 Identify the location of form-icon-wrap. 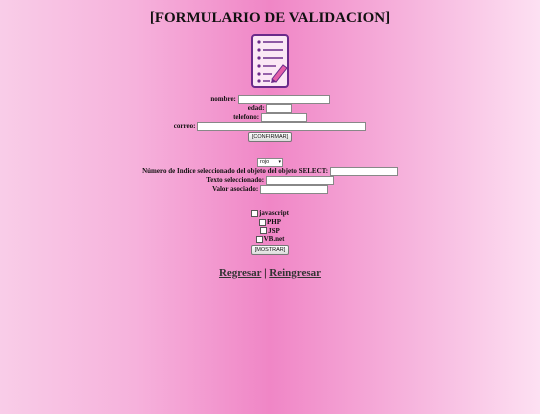
(270, 61).